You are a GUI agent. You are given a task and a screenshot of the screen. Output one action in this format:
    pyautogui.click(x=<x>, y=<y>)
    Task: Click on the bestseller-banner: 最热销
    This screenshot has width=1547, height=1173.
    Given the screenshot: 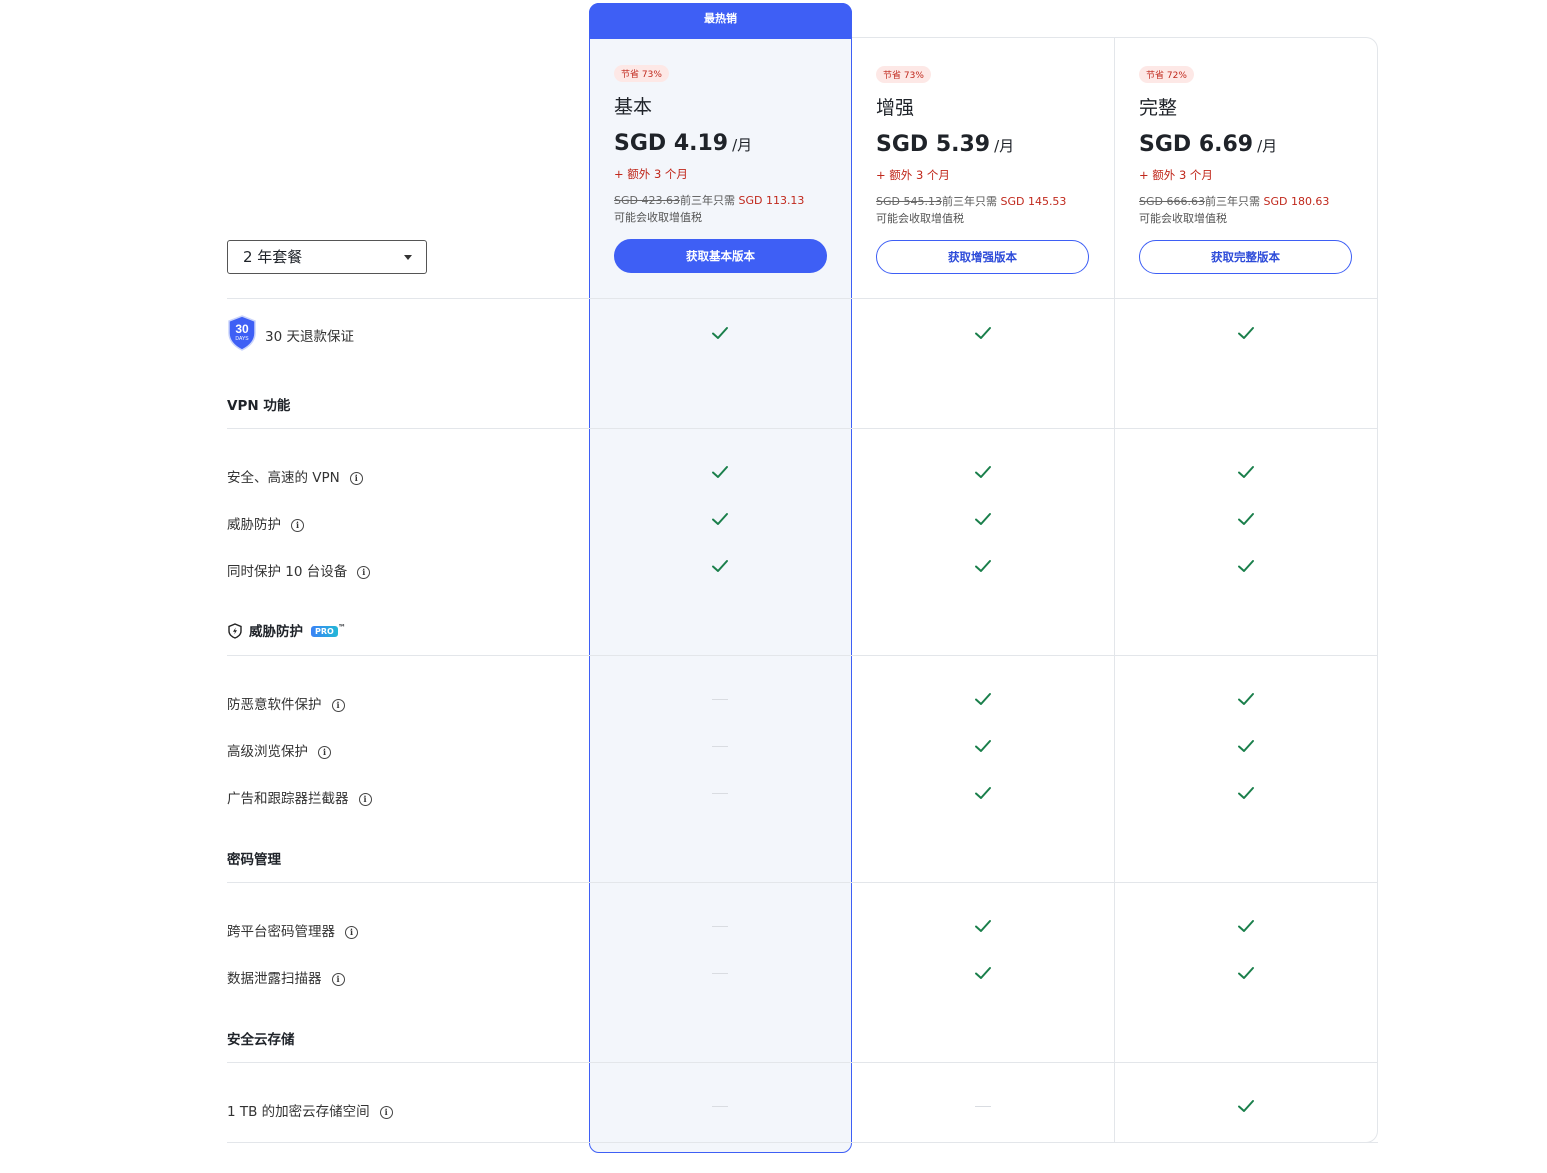 What is the action you would take?
    pyautogui.click(x=720, y=21)
    